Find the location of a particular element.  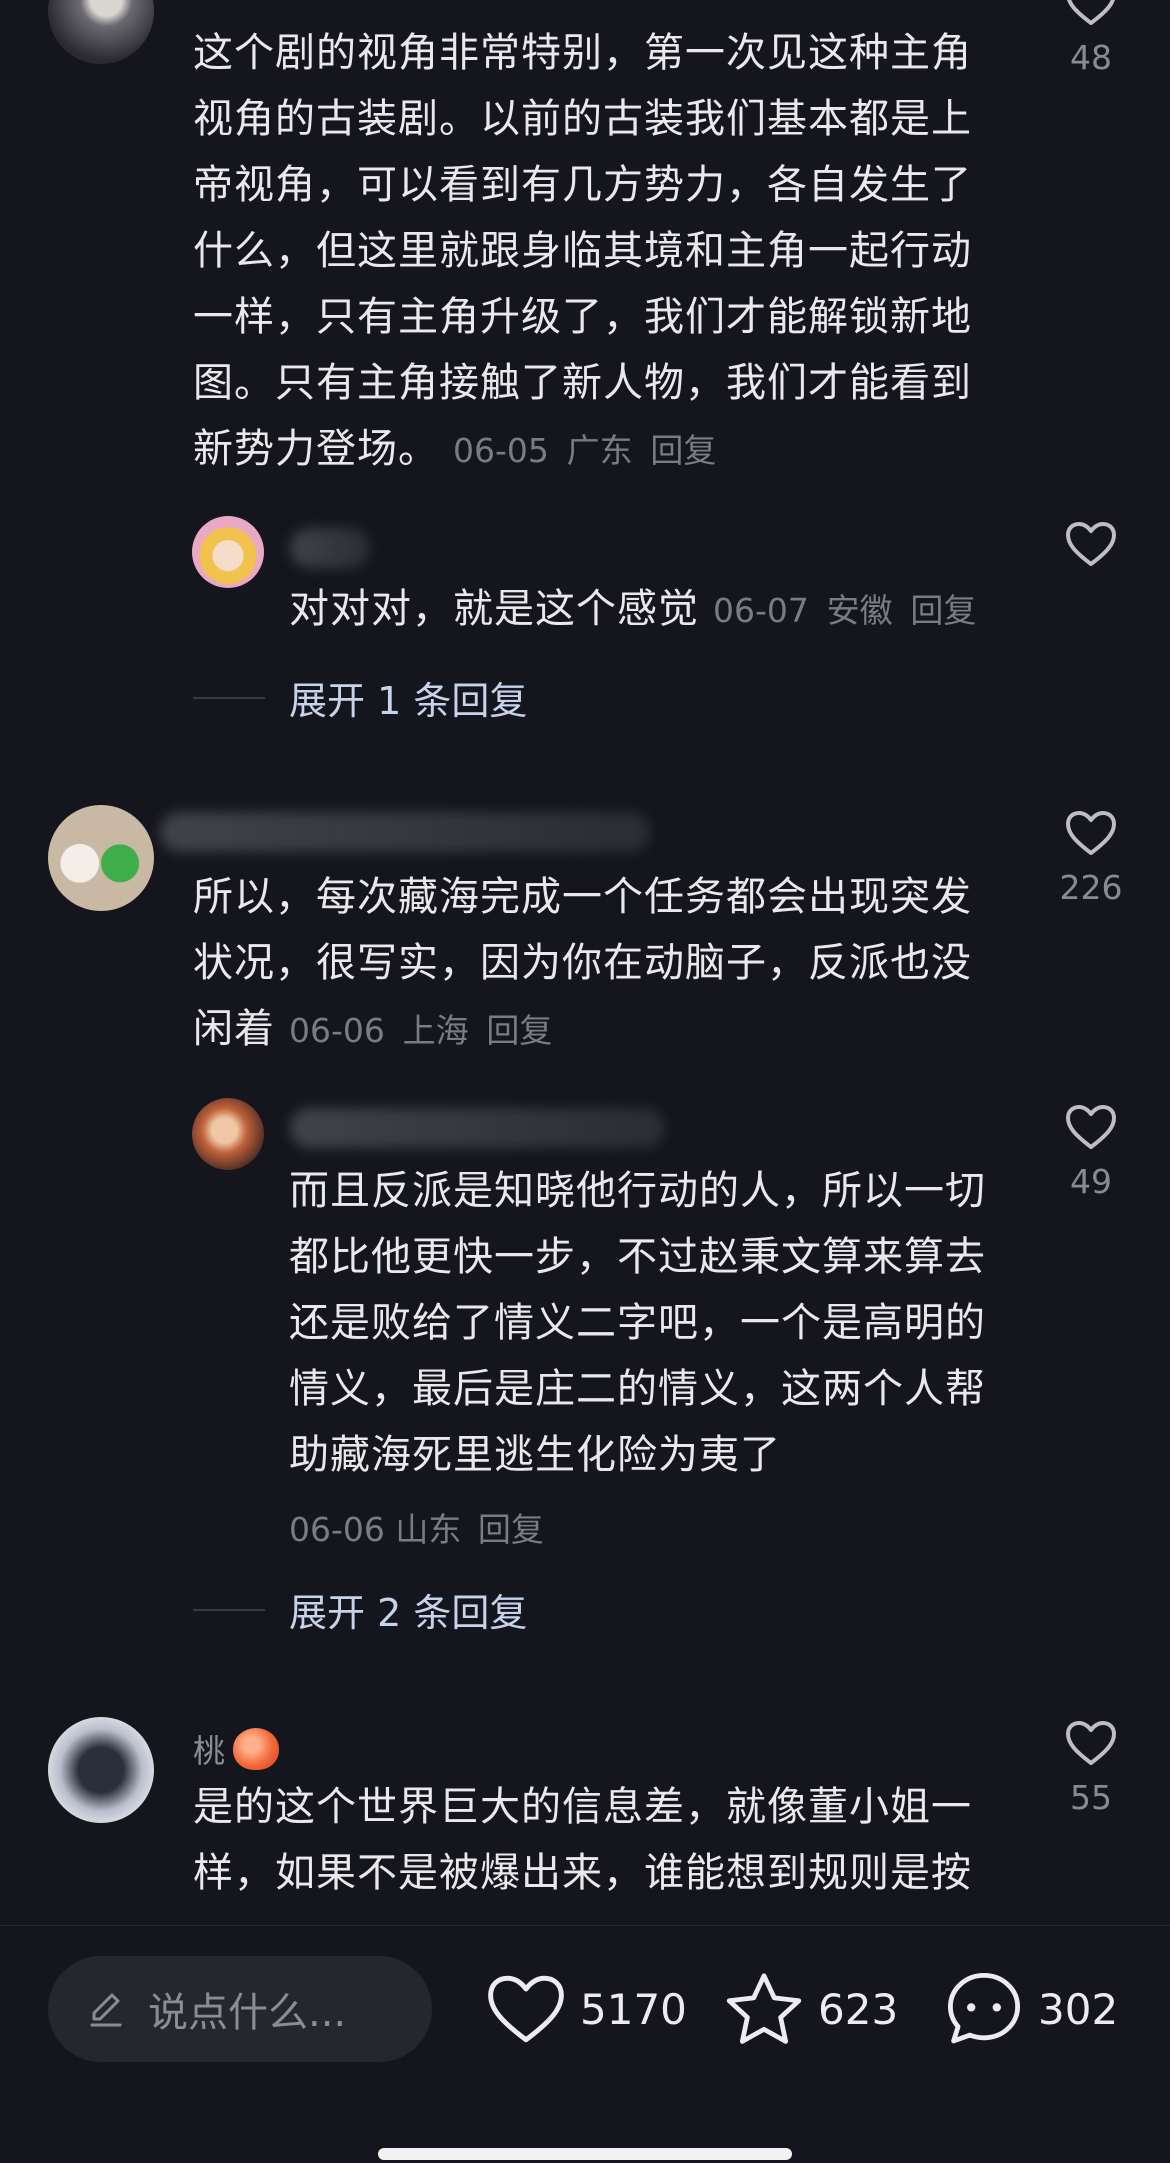

like-count: 55 is located at coordinates (1091, 1797).